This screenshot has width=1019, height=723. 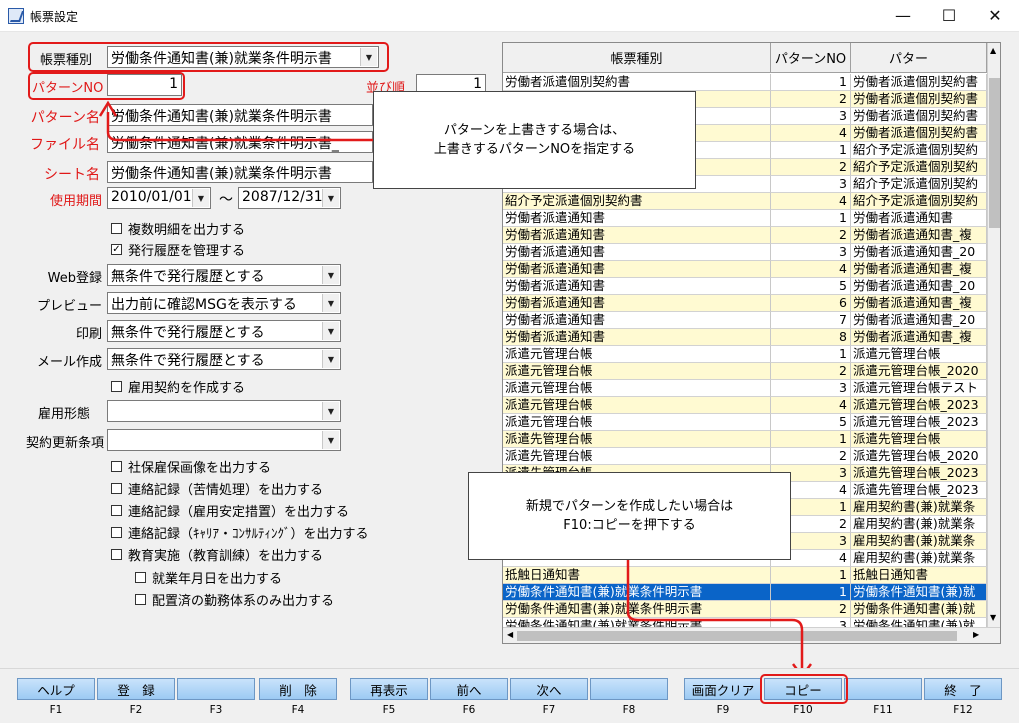 I want to click on fkey-f10-label: F10, so click(x=803, y=710).